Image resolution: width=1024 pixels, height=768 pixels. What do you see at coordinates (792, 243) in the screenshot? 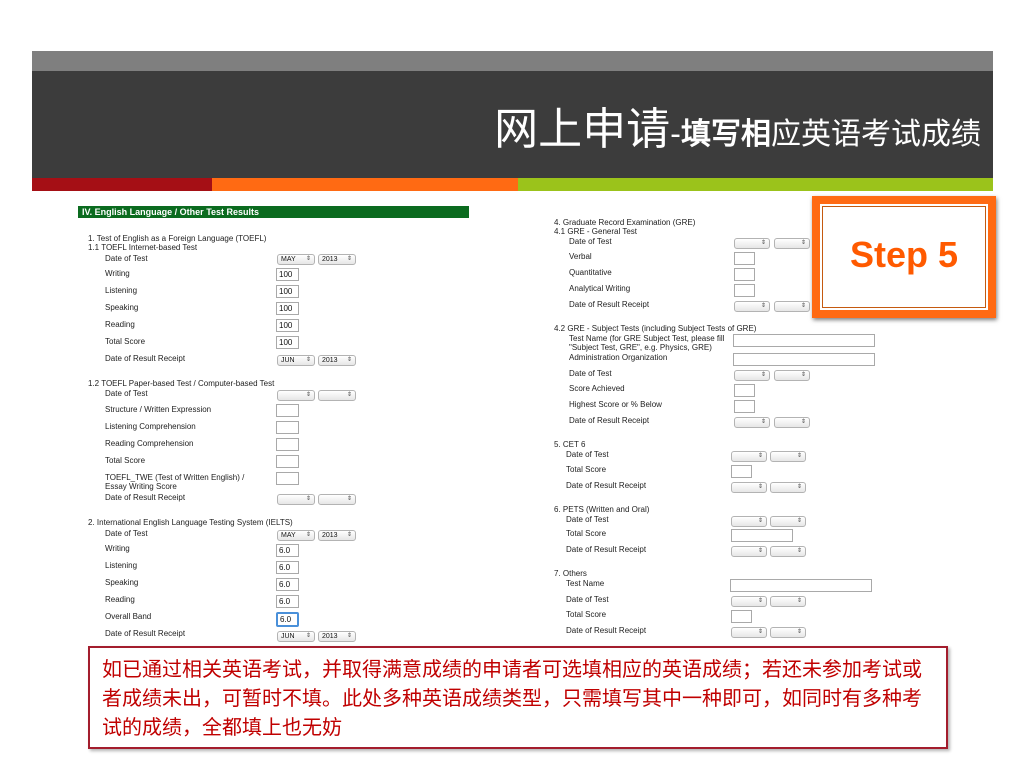
I see `gre-date-year-select: ⇕` at bounding box center [792, 243].